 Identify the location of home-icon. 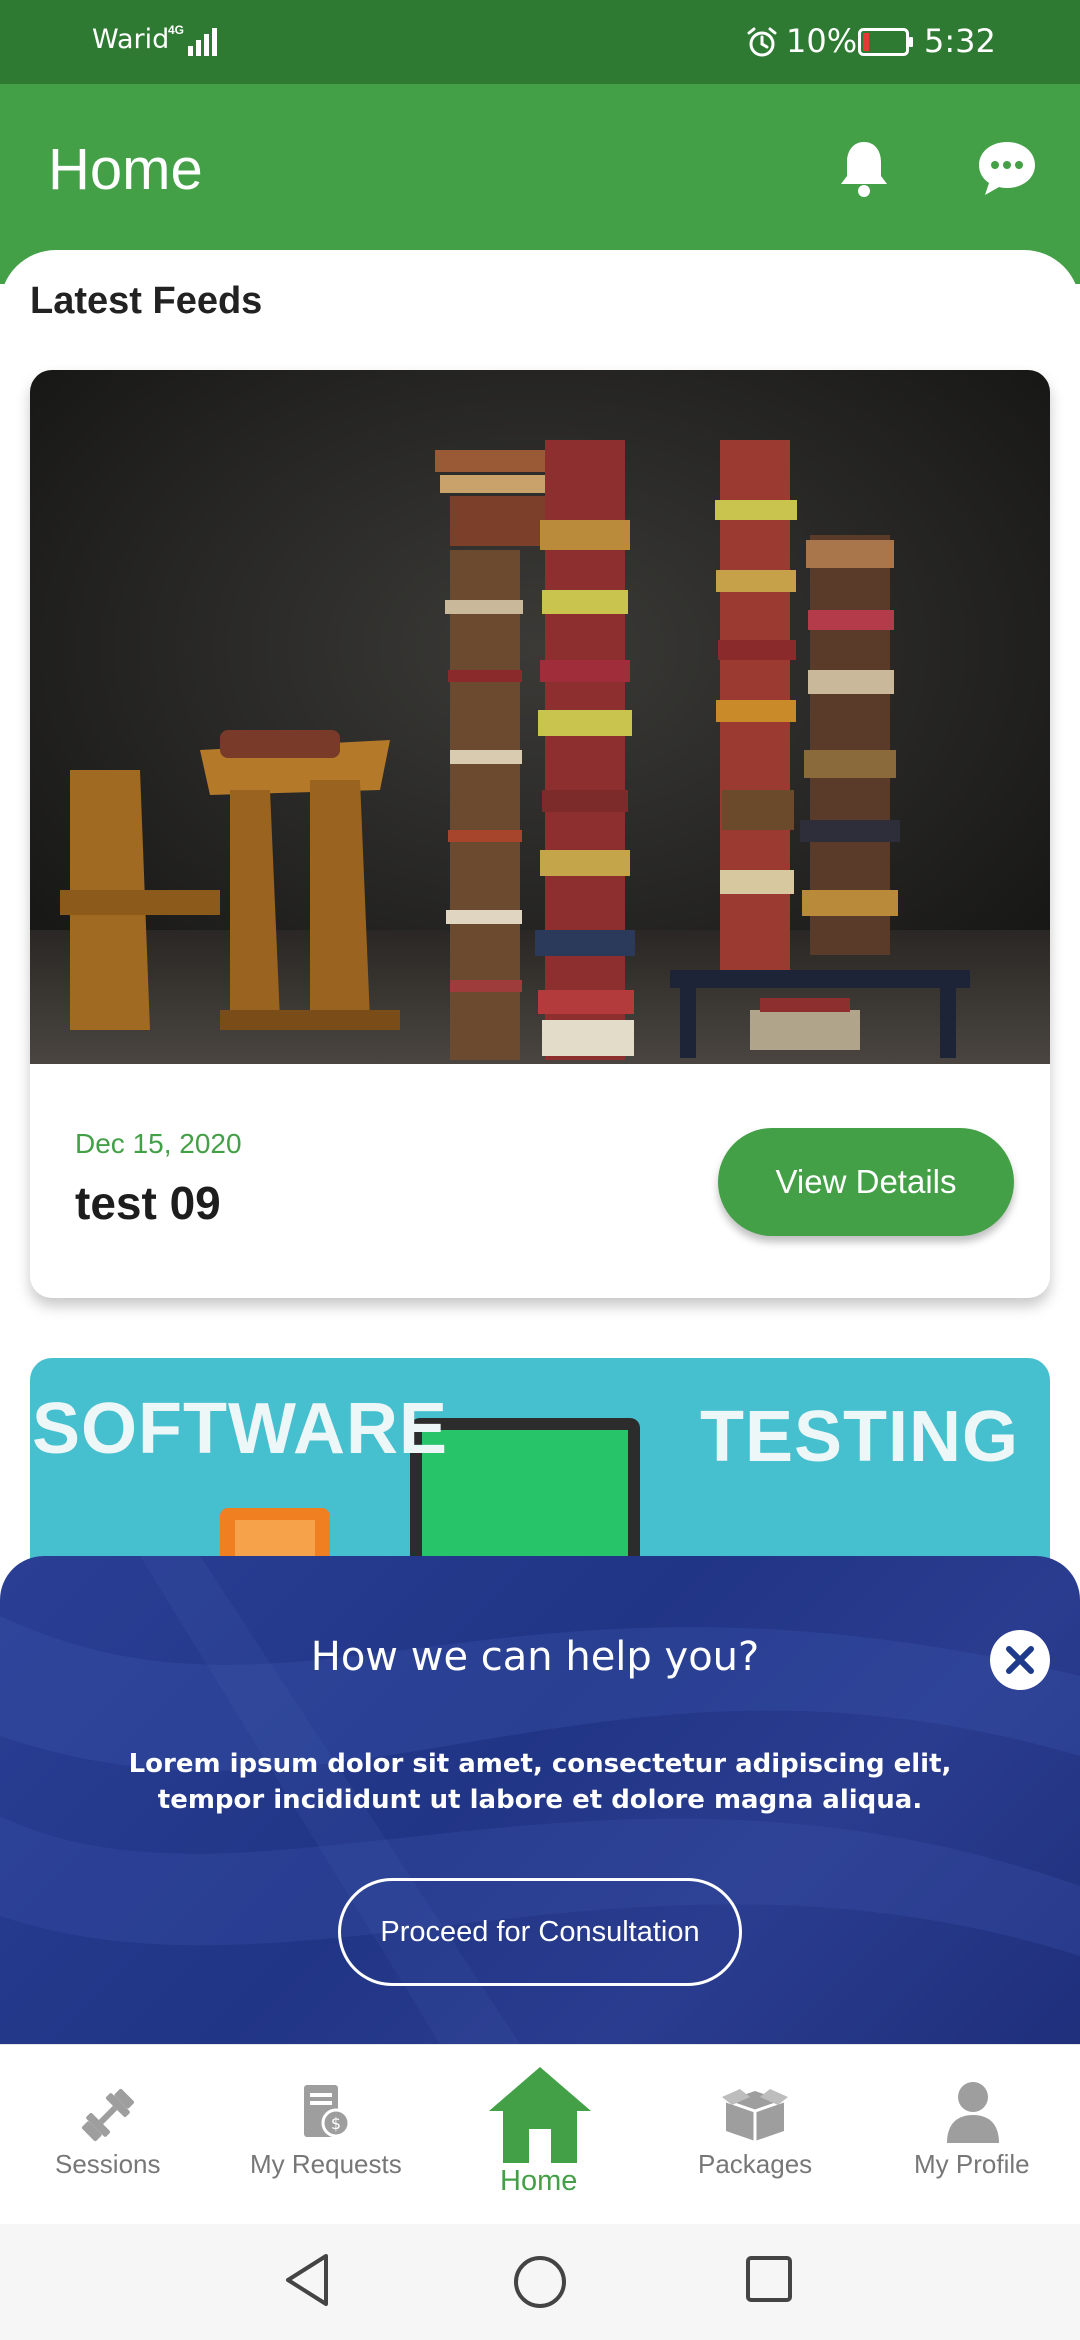
(540, 2115).